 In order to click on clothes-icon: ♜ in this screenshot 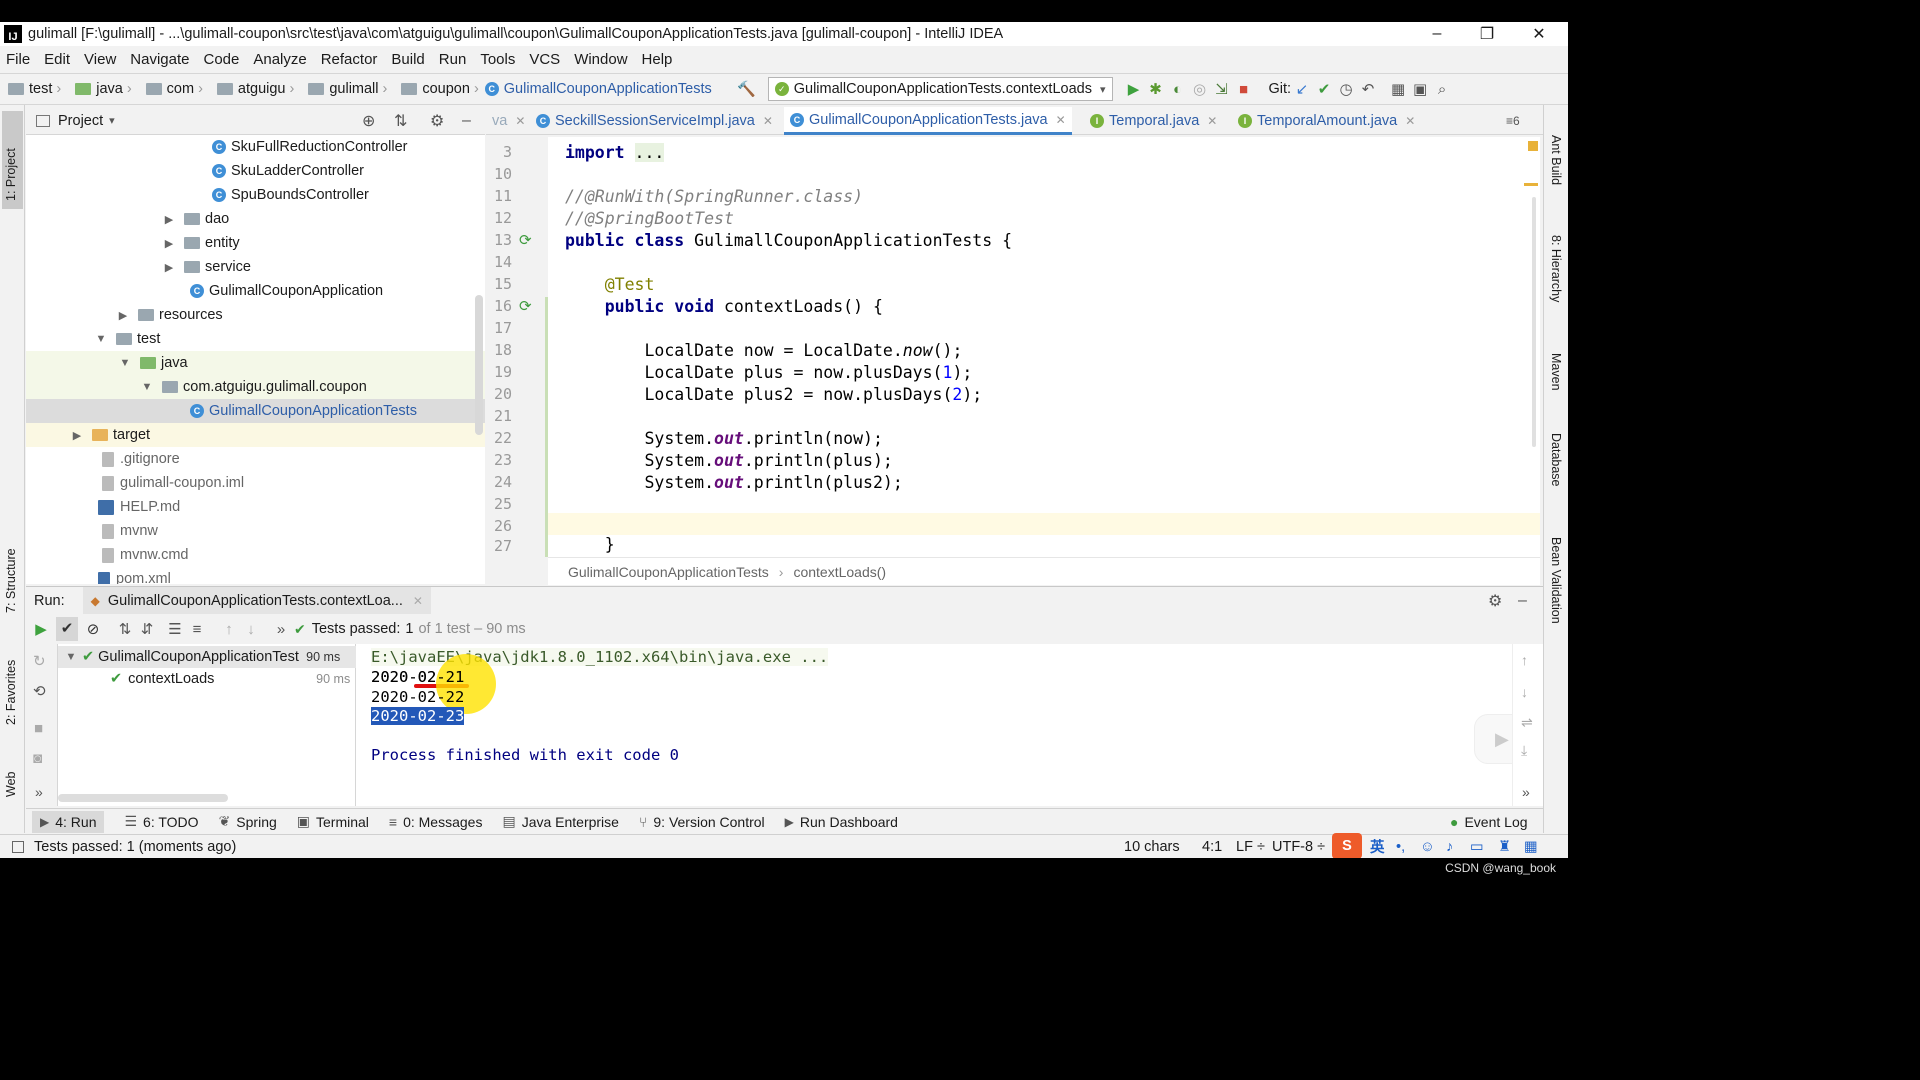, I will do `click(1504, 847)`.